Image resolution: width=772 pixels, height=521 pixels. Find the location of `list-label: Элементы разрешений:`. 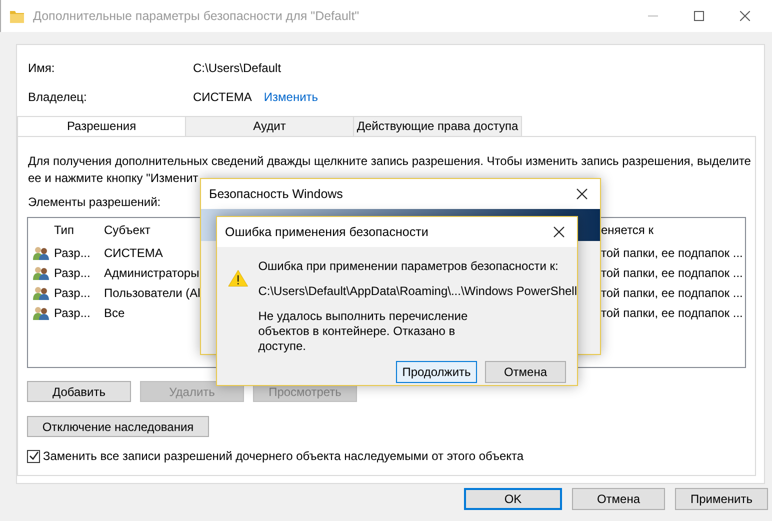

list-label: Элементы разрешений: is located at coordinates (95, 202).